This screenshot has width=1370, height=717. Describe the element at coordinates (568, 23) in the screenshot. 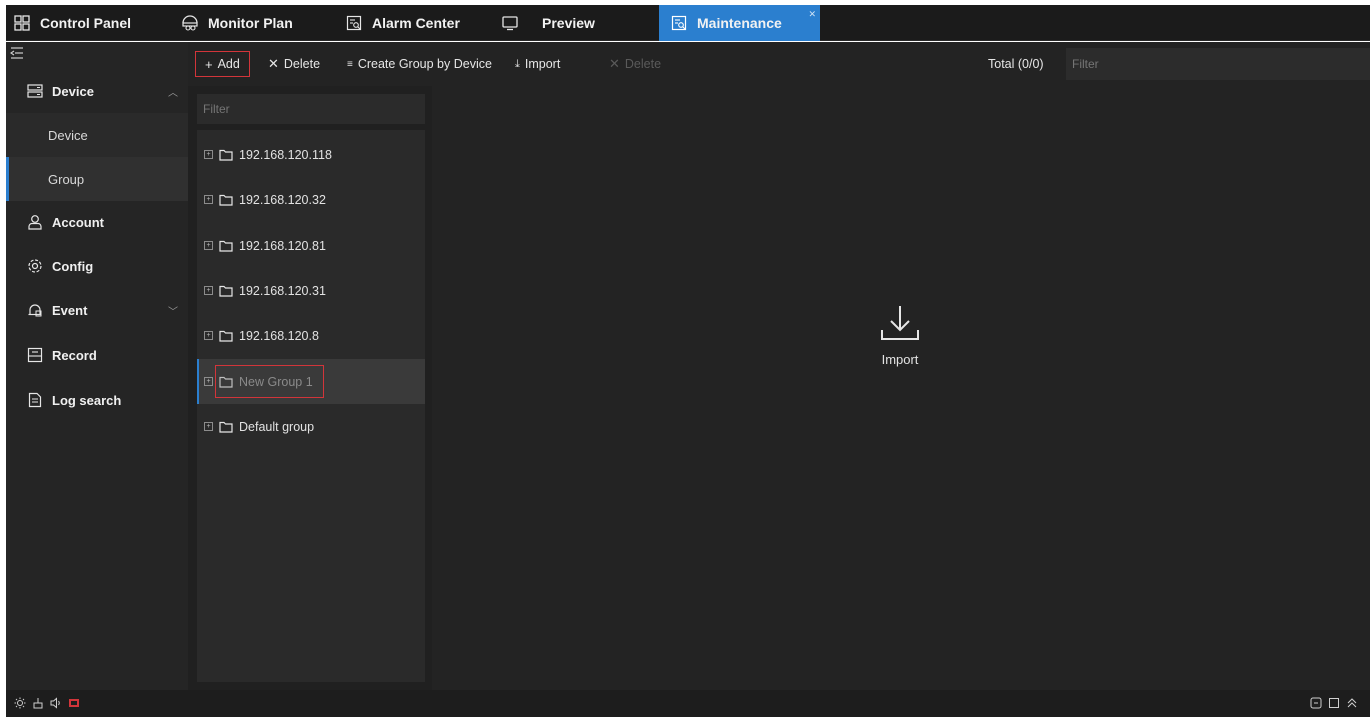

I see `tab-label: Preview` at that location.